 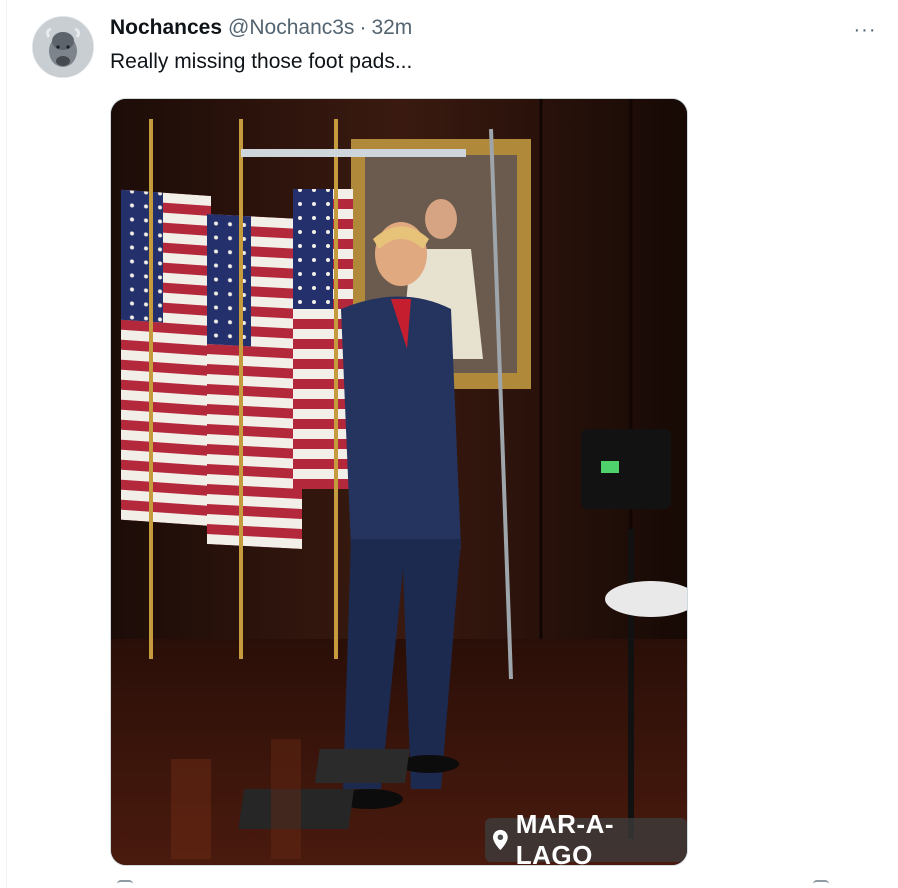 What do you see at coordinates (821, 883) in the screenshot?
I see `share-icon` at bounding box center [821, 883].